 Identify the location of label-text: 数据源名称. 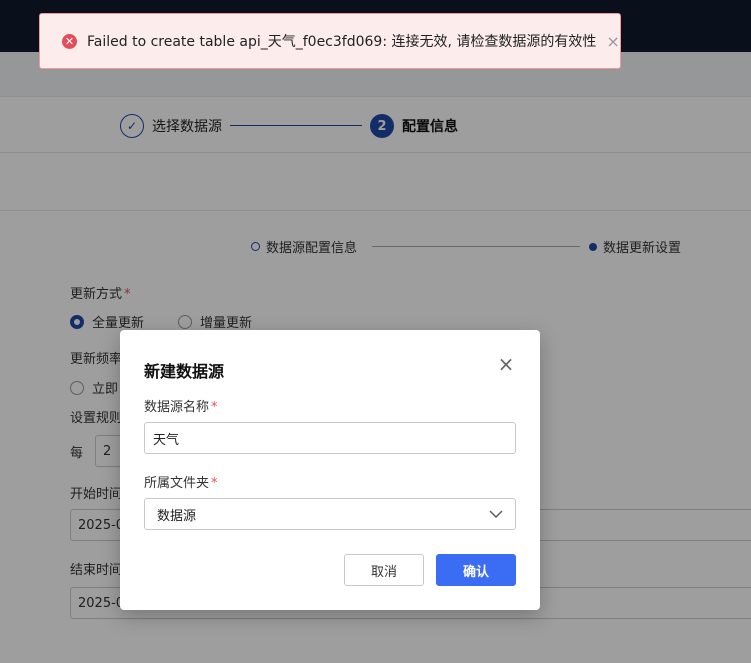
(177, 407).